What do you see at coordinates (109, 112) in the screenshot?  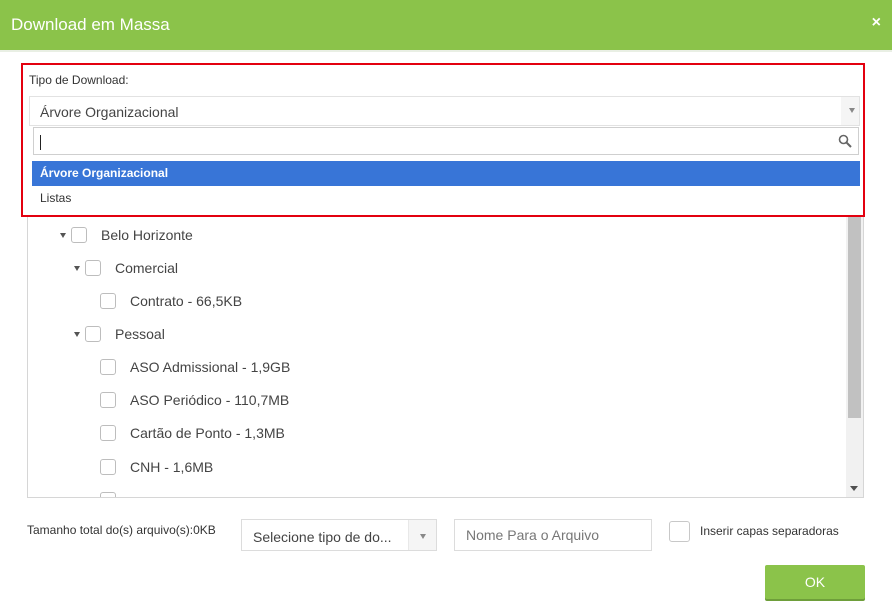 I see `select-value: Árvore Organizacional` at bounding box center [109, 112].